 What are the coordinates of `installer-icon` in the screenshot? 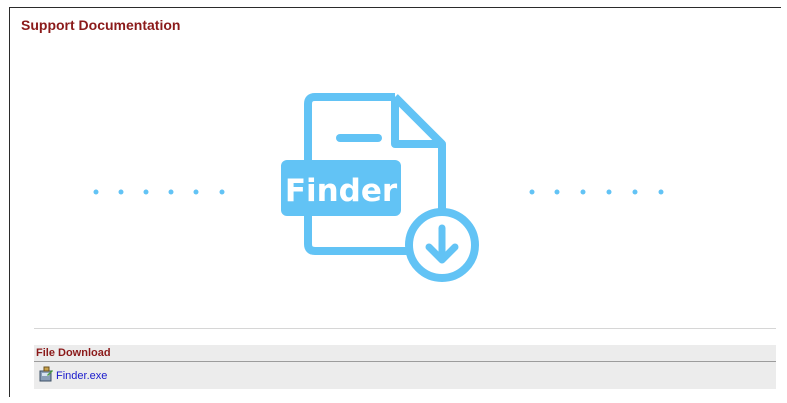 It's located at (46, 374).